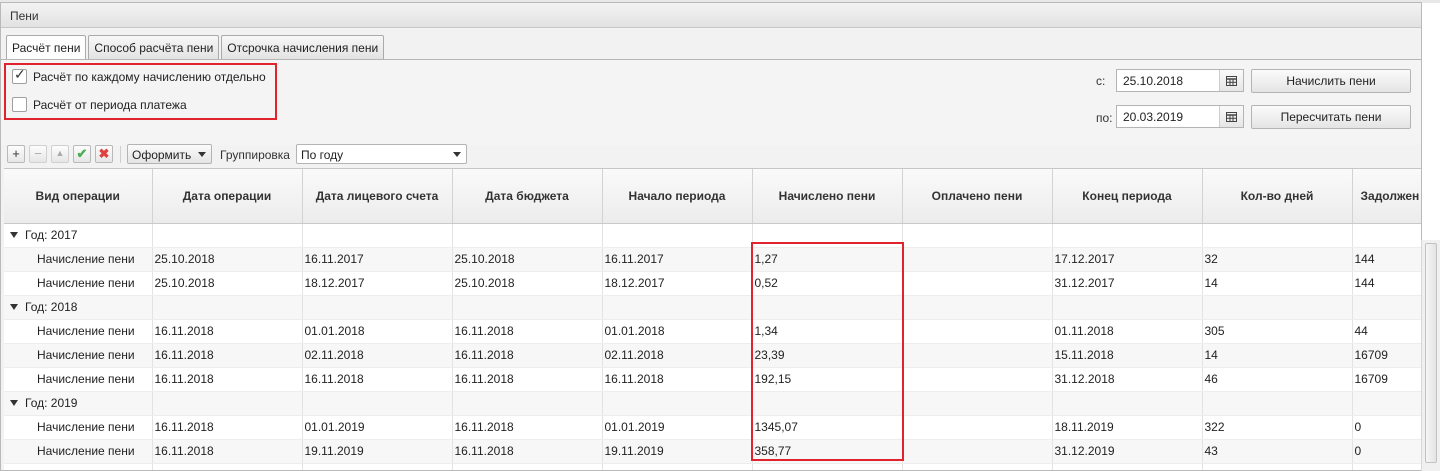 The image size is (1440, 471). What do you see at coordinates (78, 235) in the screenshot?
I see `group-cell: Год: 2017` at bounding box center [78, 235].